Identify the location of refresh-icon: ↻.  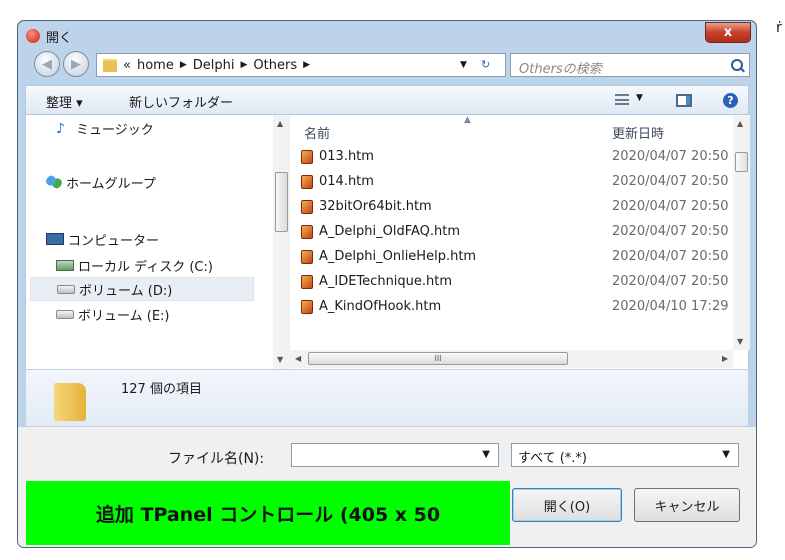
(485, 64).